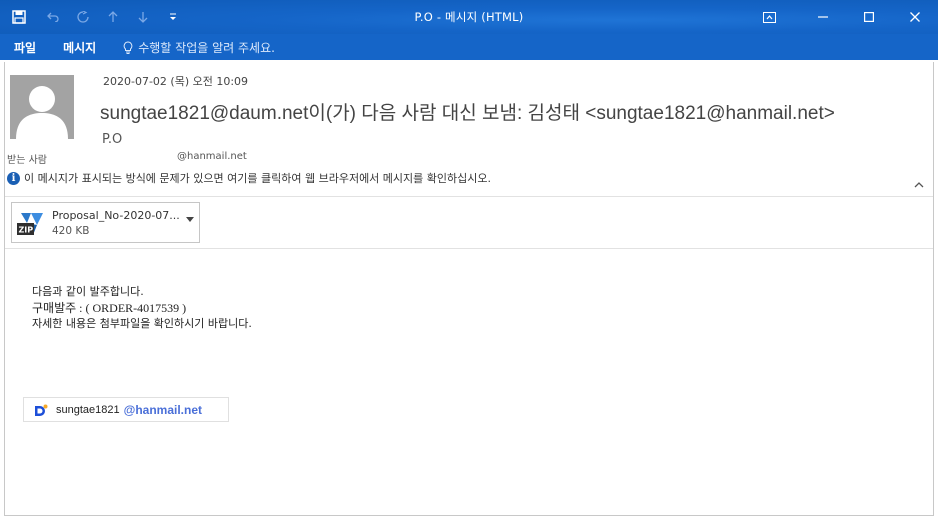 Image resolution: width=938 pixels, height=520 pixels. Describe the element at coordinates (212, 156) in the screenshot. I see `to-value: @hanmail.net` at that location.